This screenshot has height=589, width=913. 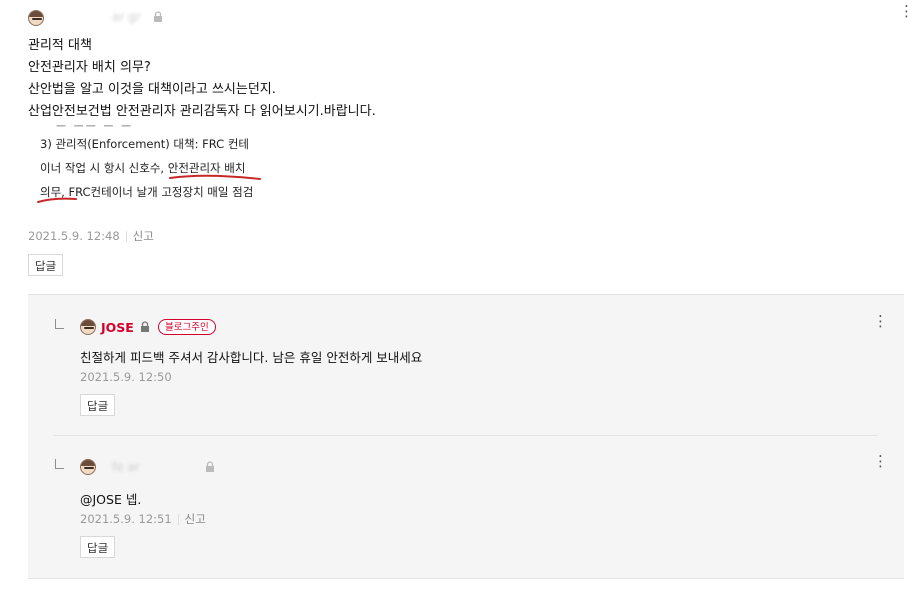 What do you see at coordinates (60, 45) in the screenshot?
I see `comment-line: 관리적 대책` at bounding box center [60, 45].